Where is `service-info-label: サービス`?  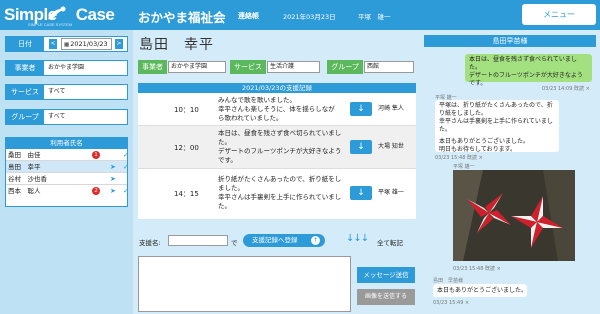 service-info-label: サービス is located at coordinates (248, 67).